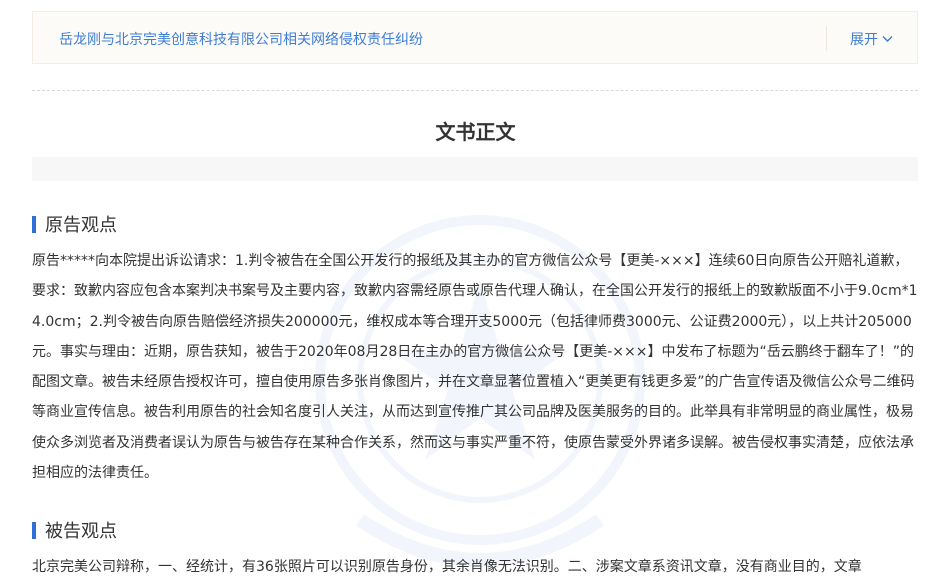 The image size is (951, 581). Describe the element at coordinates (864, 40) in the screenshot. I see `expand-label: 展开` at that location.